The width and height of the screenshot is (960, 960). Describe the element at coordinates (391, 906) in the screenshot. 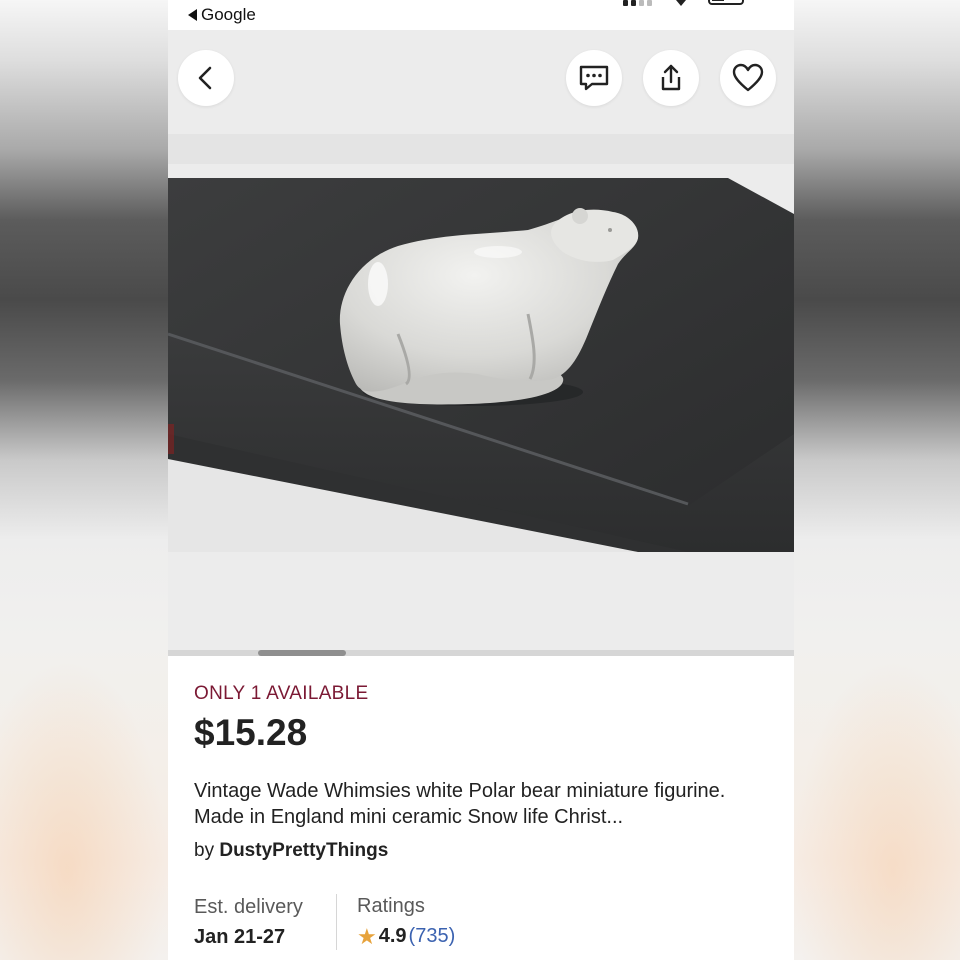

I see `ratings-label: Ratings` at that location.